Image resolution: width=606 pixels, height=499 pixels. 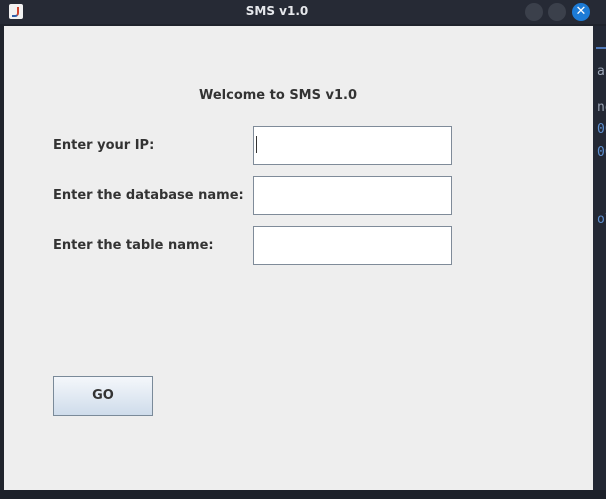 What do you see at coordinates (104, 145) in the screenshot?
I see `ip-label: Enter your IP:` at bounding box center [104, 145].